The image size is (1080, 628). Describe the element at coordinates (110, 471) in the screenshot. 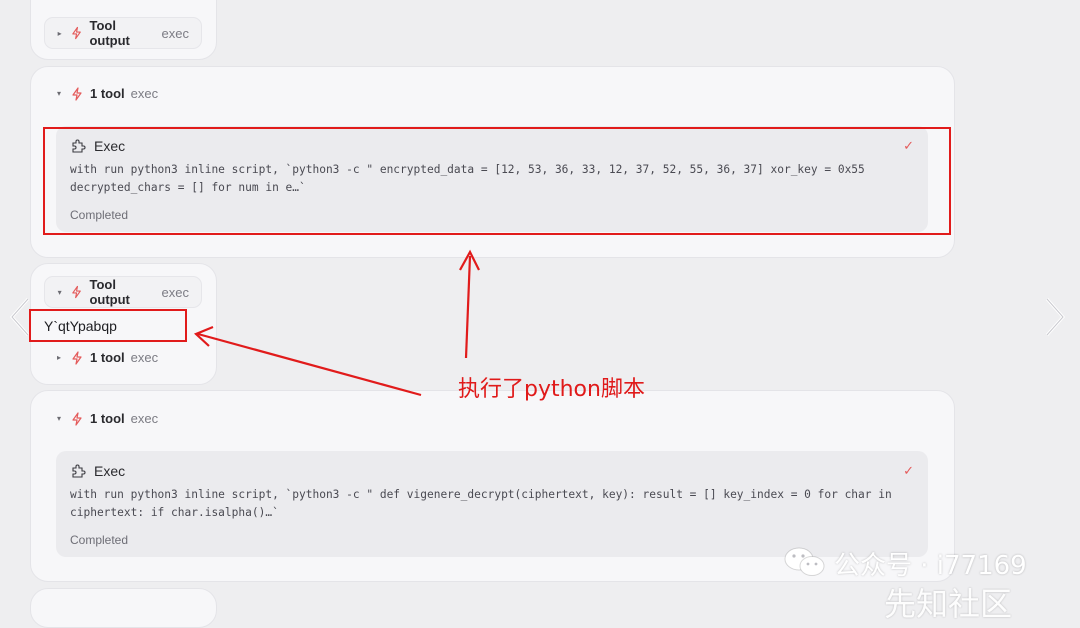

I see `exec-title: Exec` at that location.